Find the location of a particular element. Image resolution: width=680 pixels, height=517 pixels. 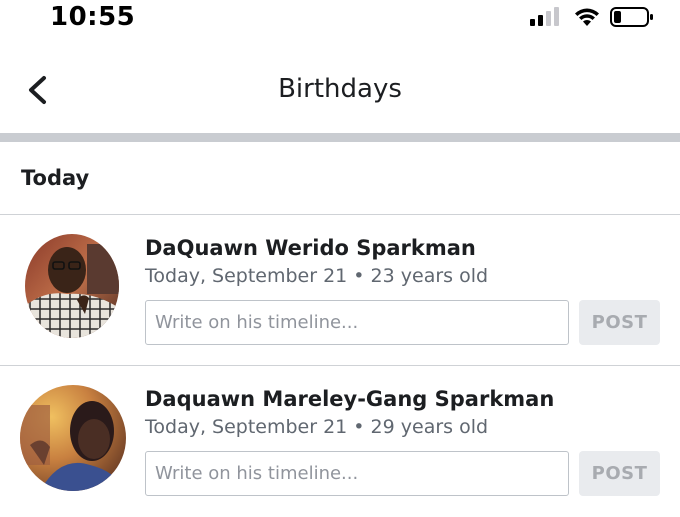

section-header: Today is located at coordinates (340, 178).